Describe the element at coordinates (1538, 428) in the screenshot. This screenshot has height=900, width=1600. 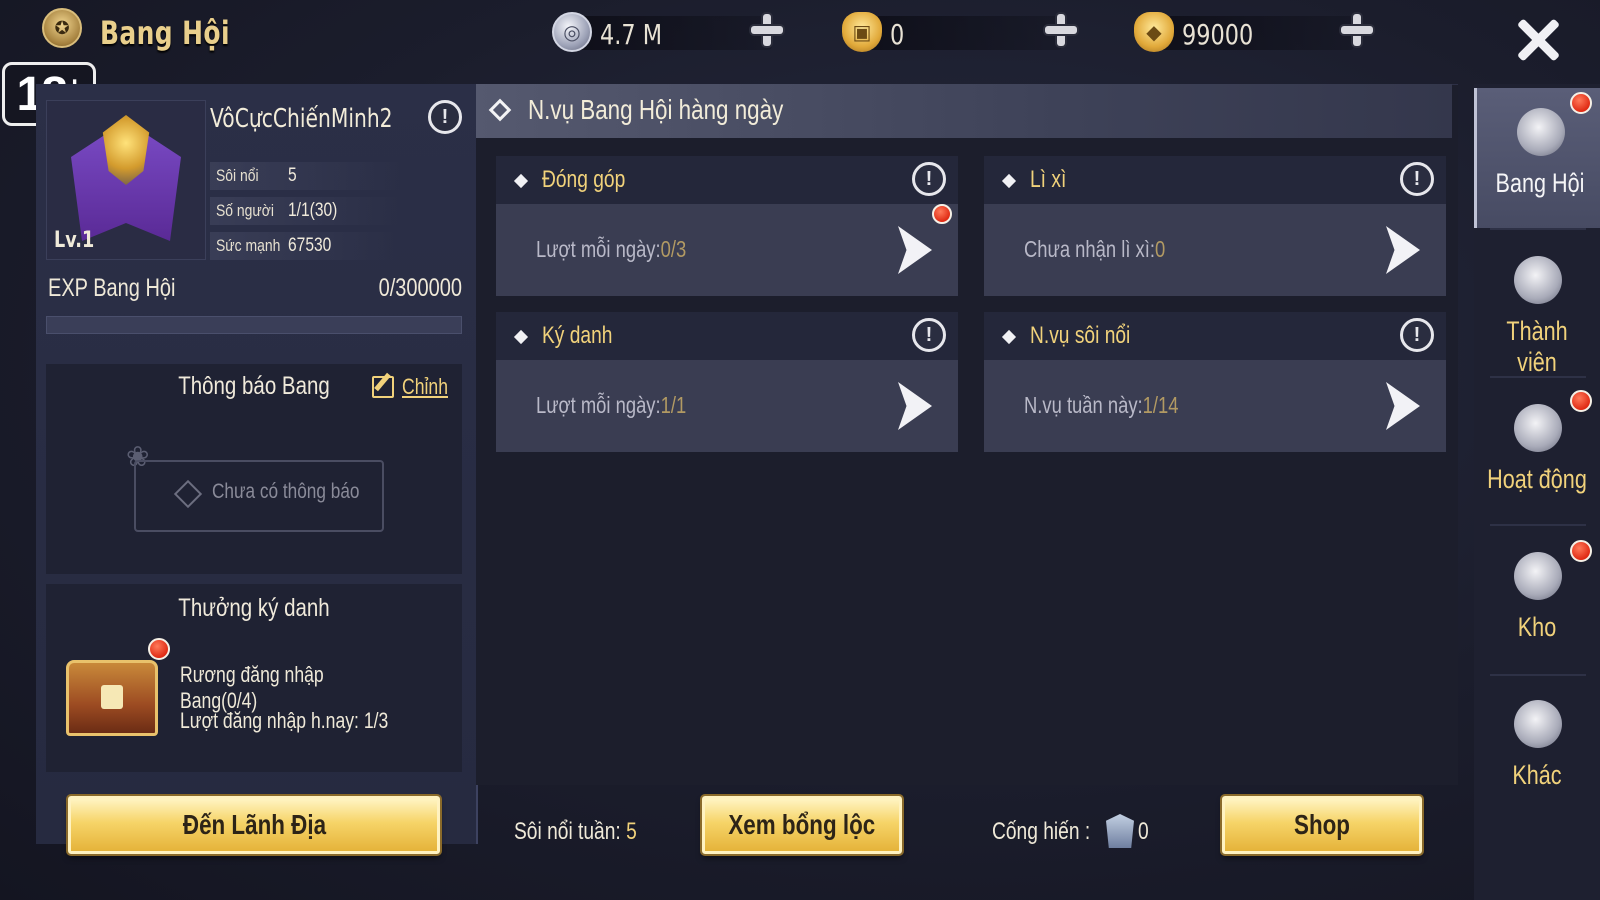
I see `activity-bowl-icon` at that location.